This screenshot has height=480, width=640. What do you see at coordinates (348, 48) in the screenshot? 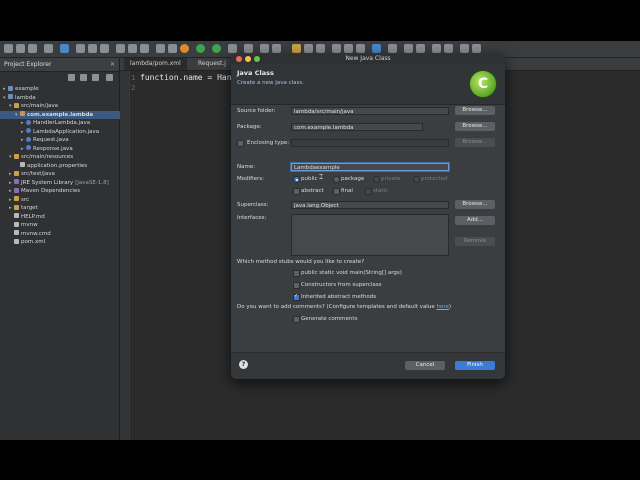
I see `annotation-icon` at bounding box center [348, 48].